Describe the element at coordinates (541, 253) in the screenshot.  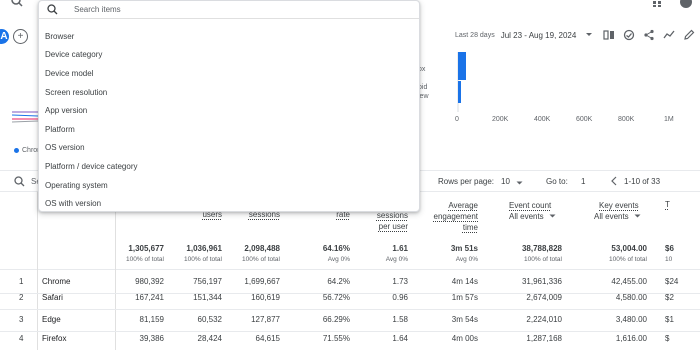
I see `total-event-count: 38,788,828 100% of total` at that location.